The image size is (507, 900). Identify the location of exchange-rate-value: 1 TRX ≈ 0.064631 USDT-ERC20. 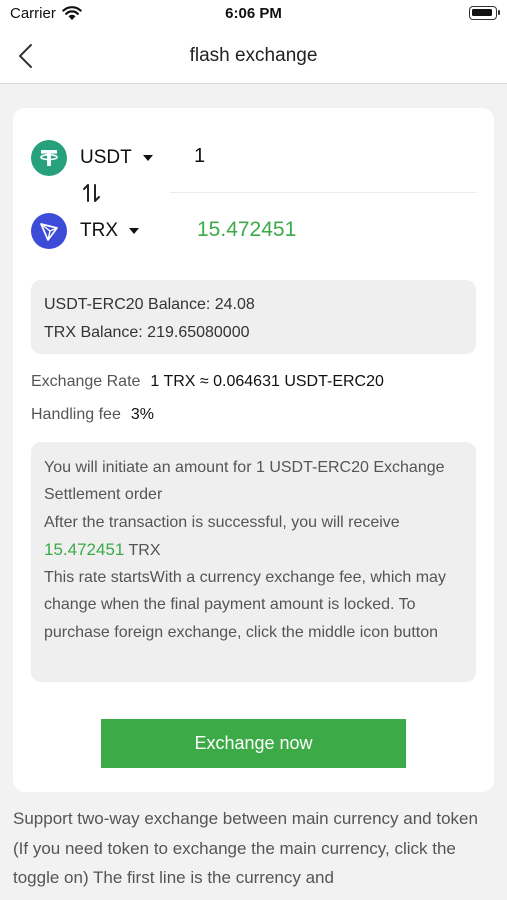
(267, 381).